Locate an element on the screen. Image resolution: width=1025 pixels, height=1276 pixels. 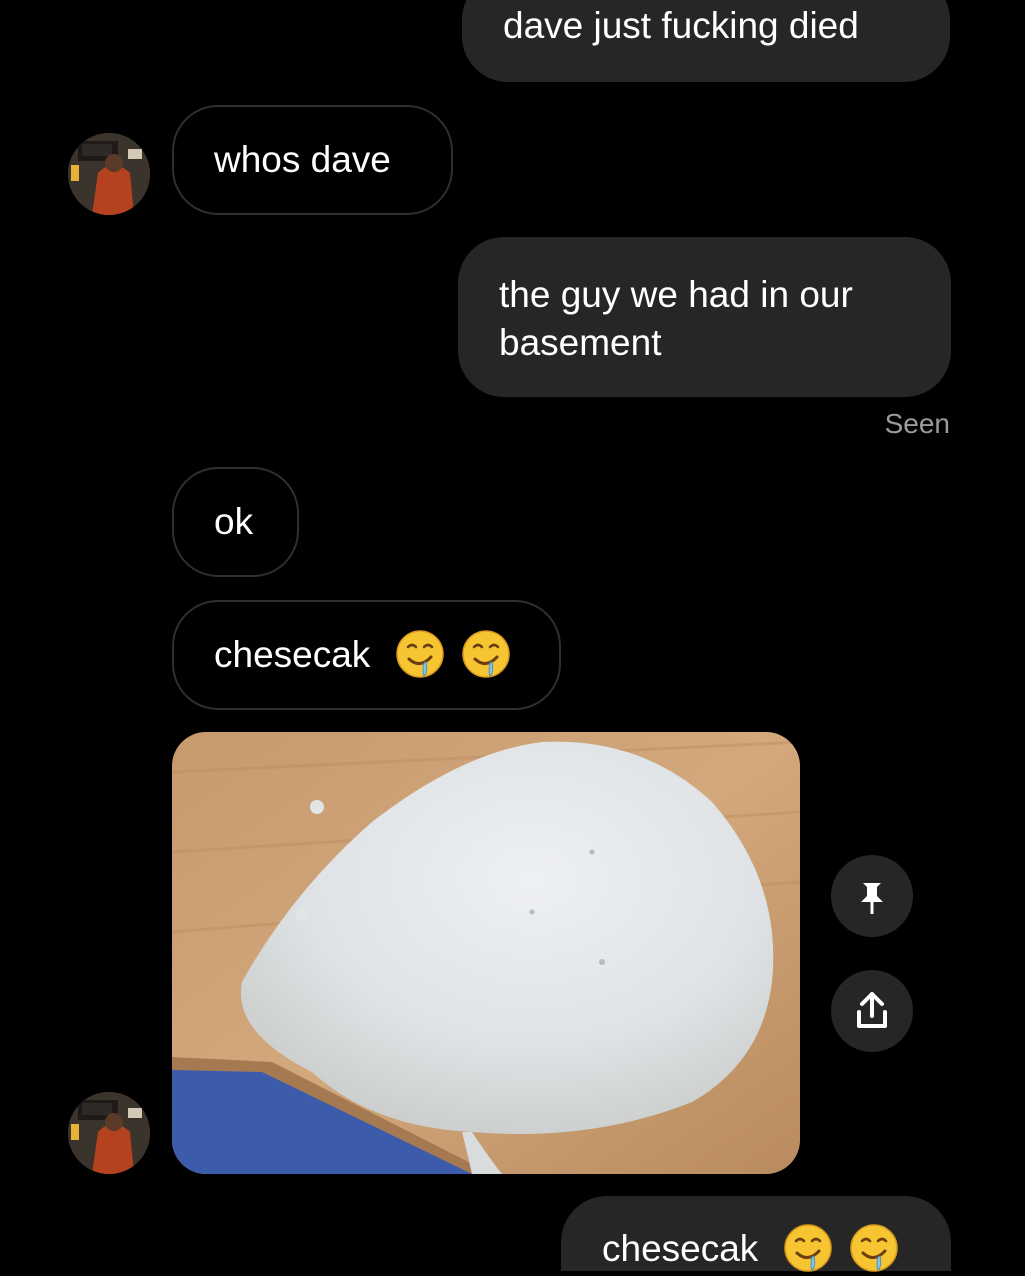
sent-message-bubble: the guy we had in our basement is located at coordinates (704, 317).